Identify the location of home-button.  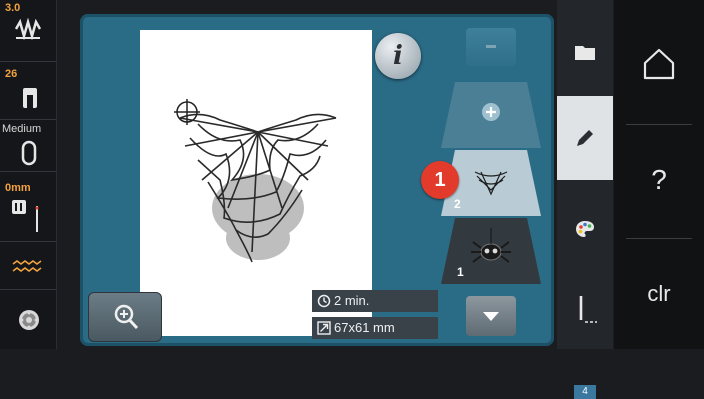
(659, 64).